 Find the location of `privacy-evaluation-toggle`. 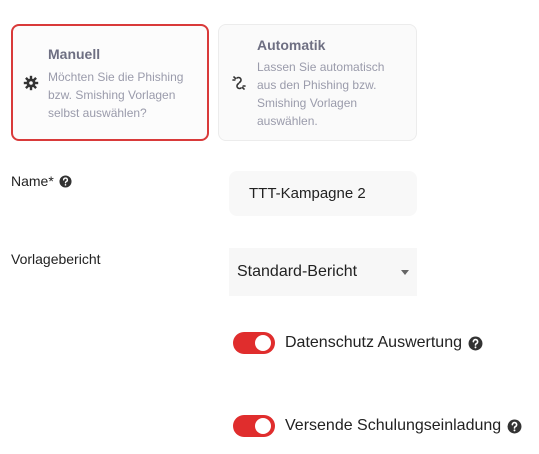

privacy-evaluation-toggle is located at coordinates (254, 343).